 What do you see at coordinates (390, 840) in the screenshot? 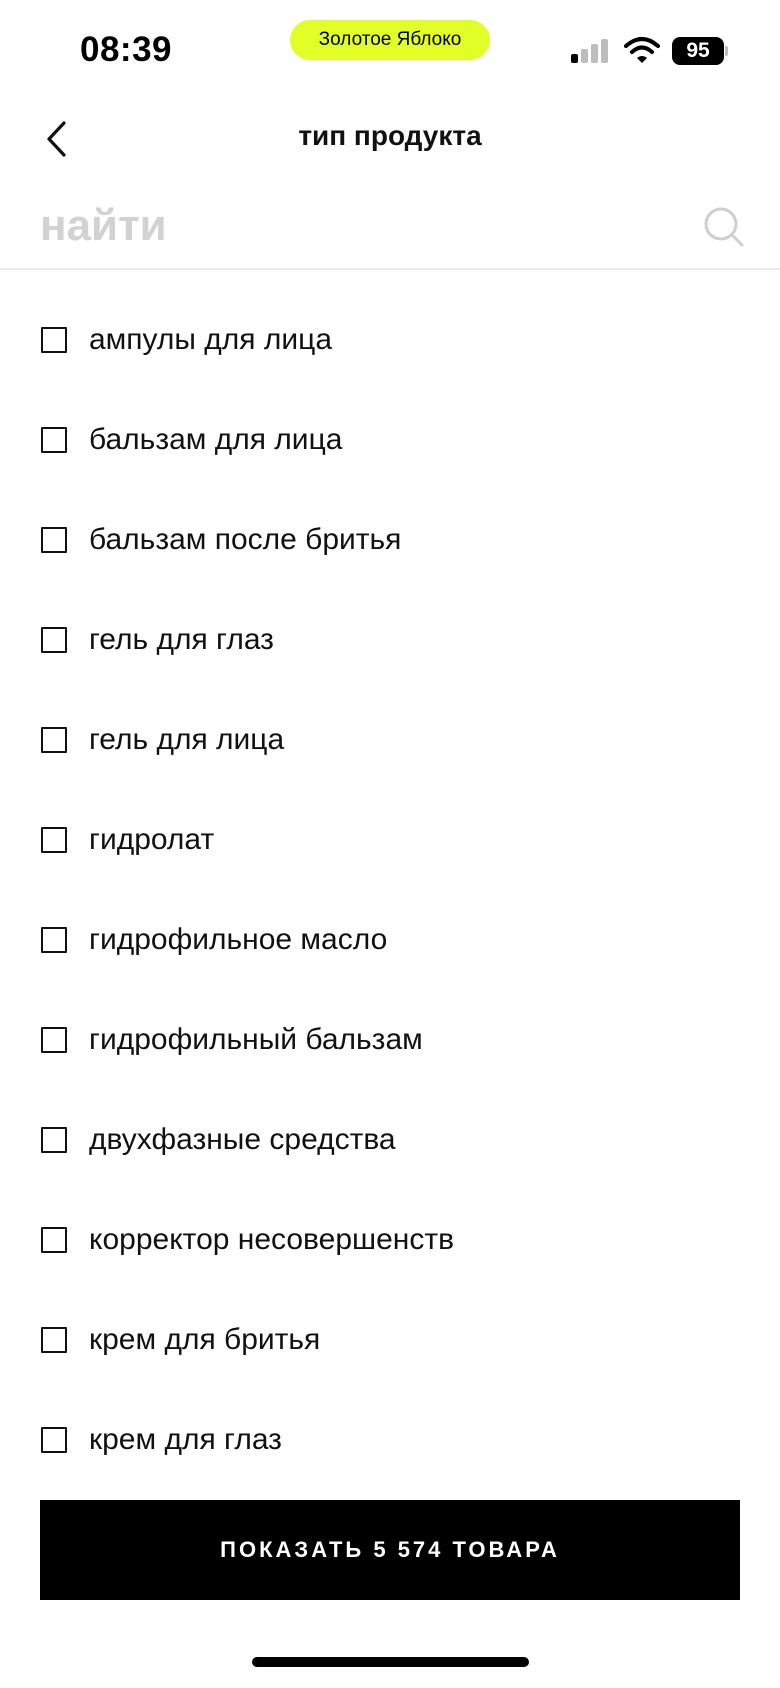
I see `list-item: гидролат` at bounding box center [390, 840].